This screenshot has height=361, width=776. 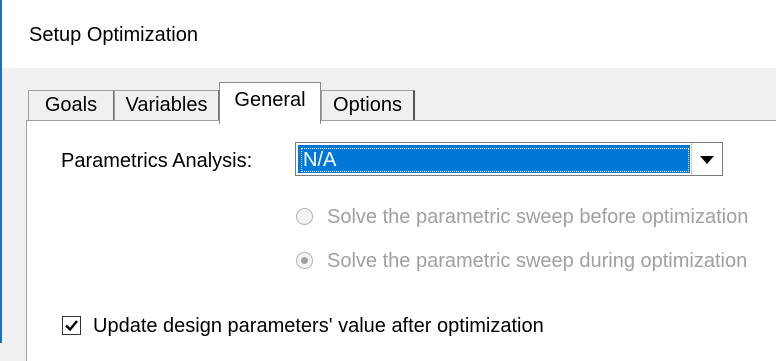 What do you see at coordinates (113, 35) in the screenshot?
I see `window-title: Setup Optimization` at bounding box center [113, 35].